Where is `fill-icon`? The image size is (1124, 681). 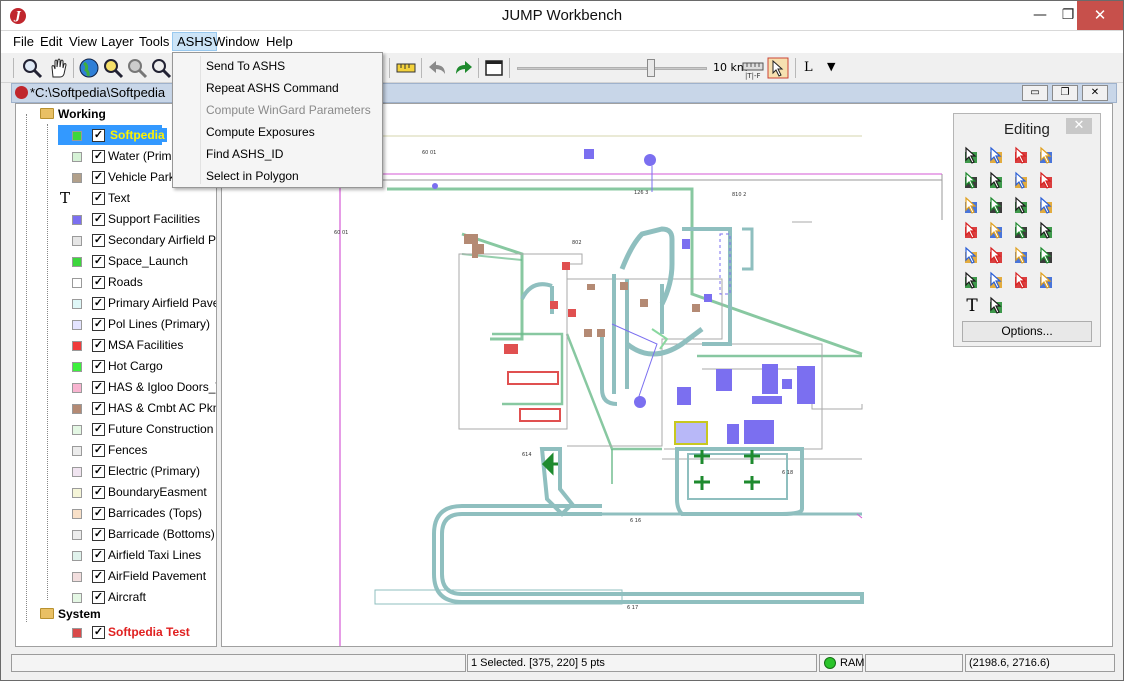
fill-icon is located at coordinates (1047, 231).